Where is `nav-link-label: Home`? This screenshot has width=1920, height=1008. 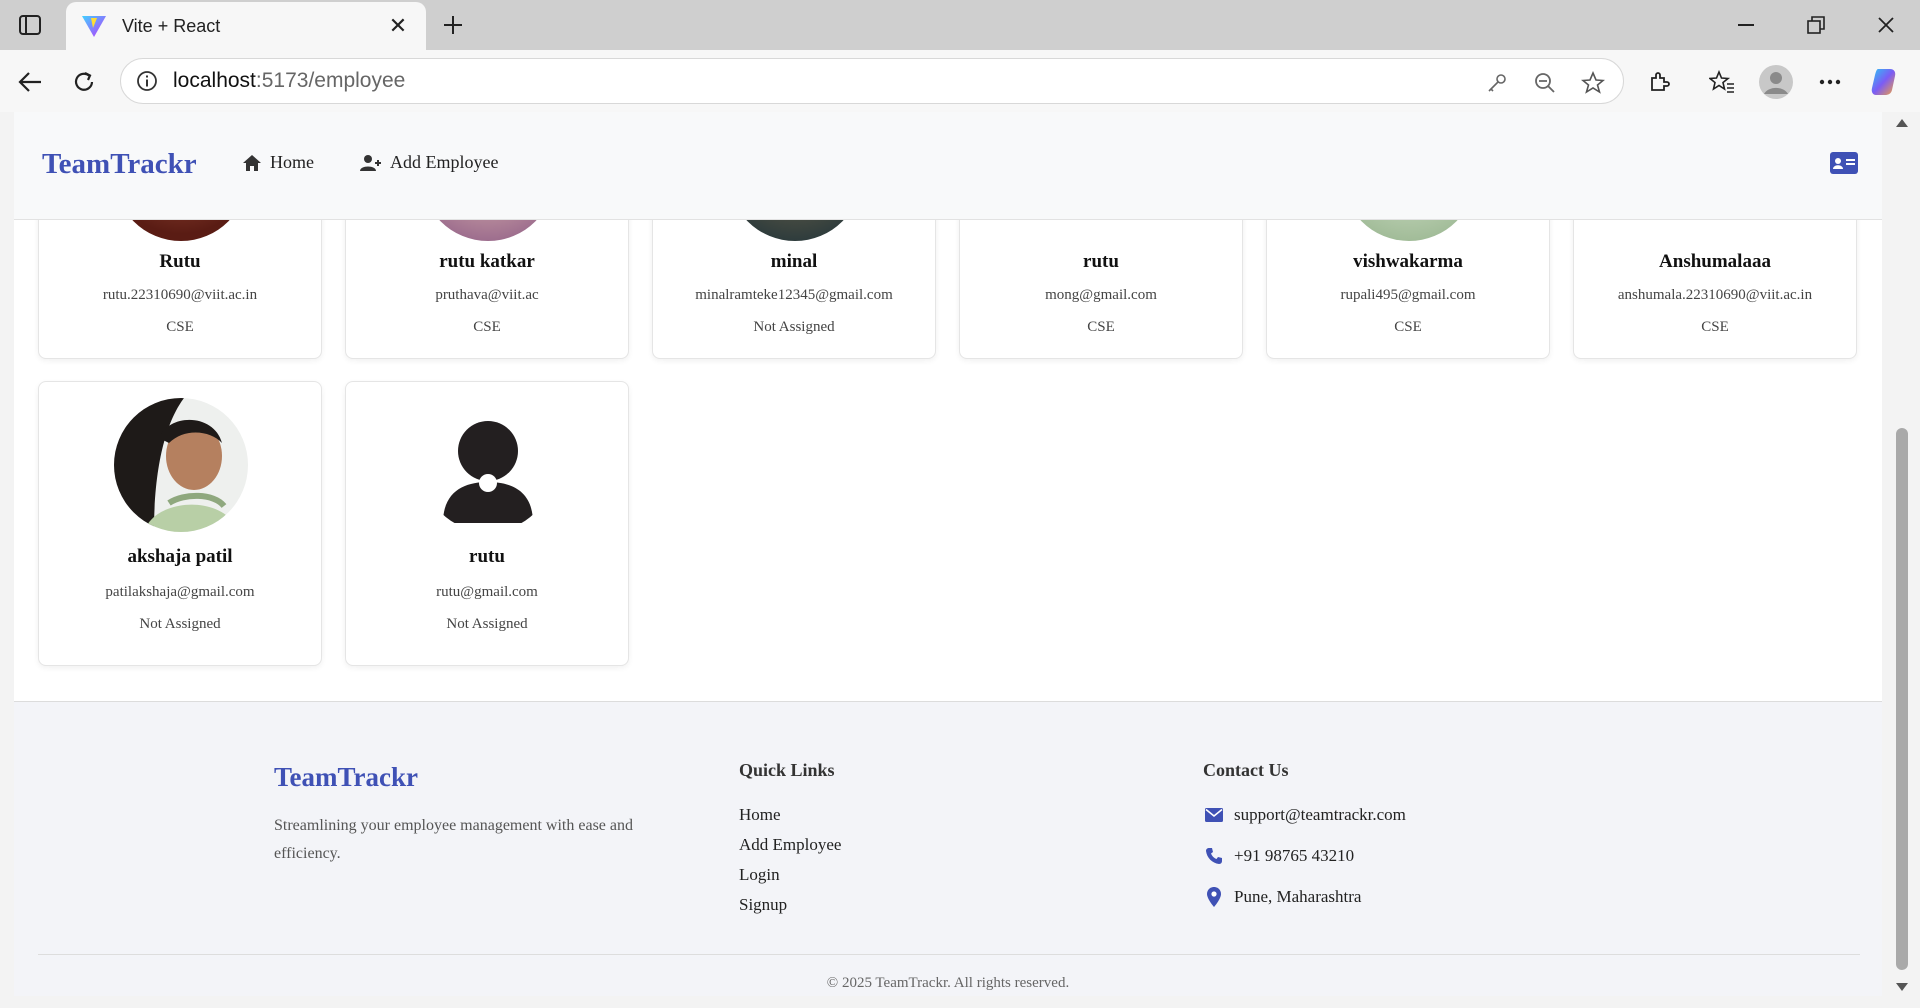 nav-link-label: Home is located at coordinates (292, 162).